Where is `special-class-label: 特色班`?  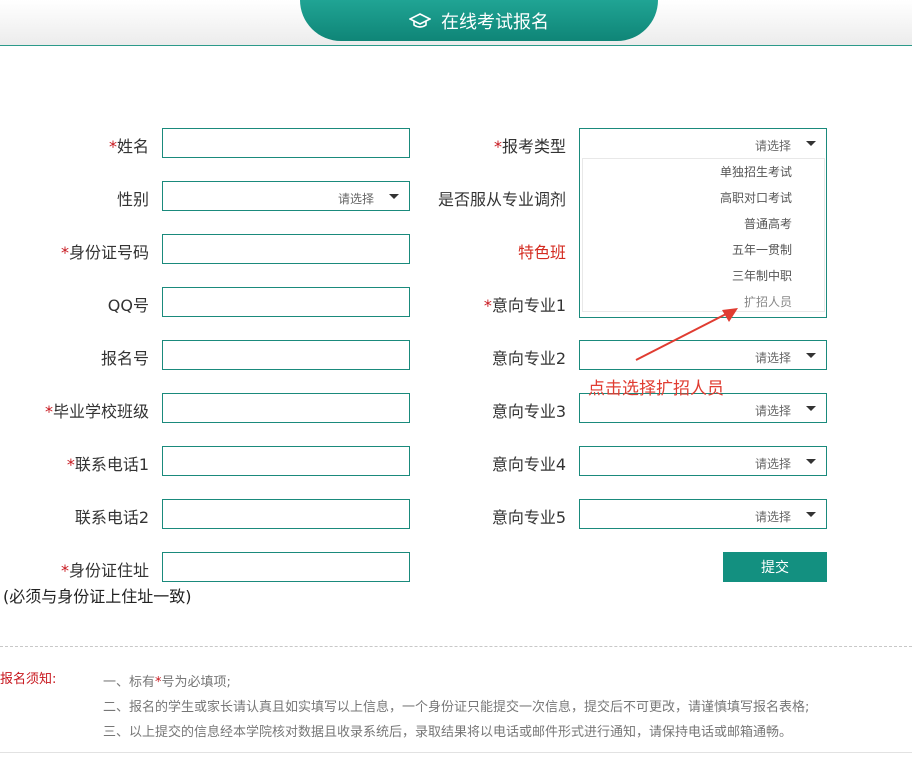 special-class-label: 特色班 is located at coordinates (541, 252).